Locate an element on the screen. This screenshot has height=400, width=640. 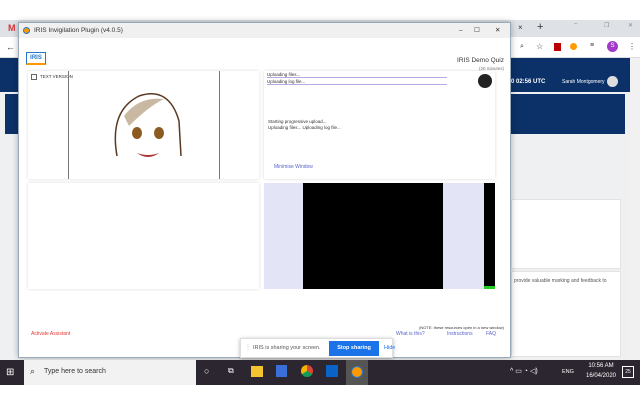
clock-time: 10:56 AM is located at coordinates (601, 366).